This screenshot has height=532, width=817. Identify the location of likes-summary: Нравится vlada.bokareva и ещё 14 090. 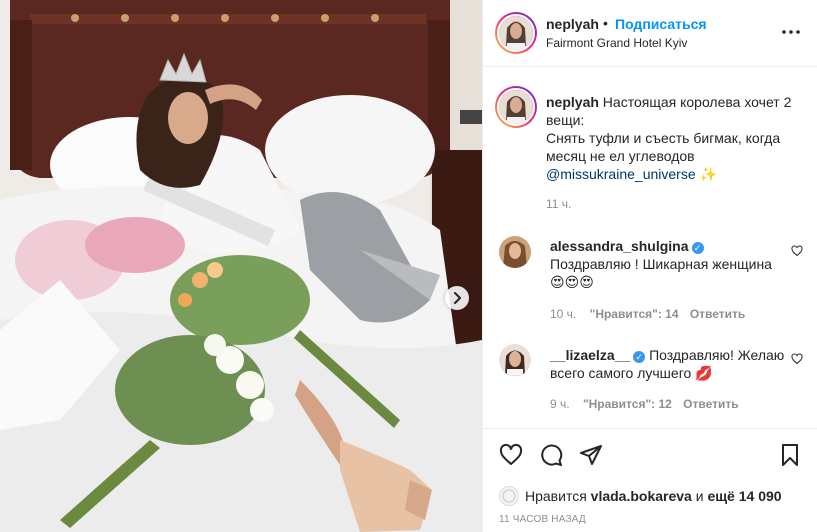
(640, 496).